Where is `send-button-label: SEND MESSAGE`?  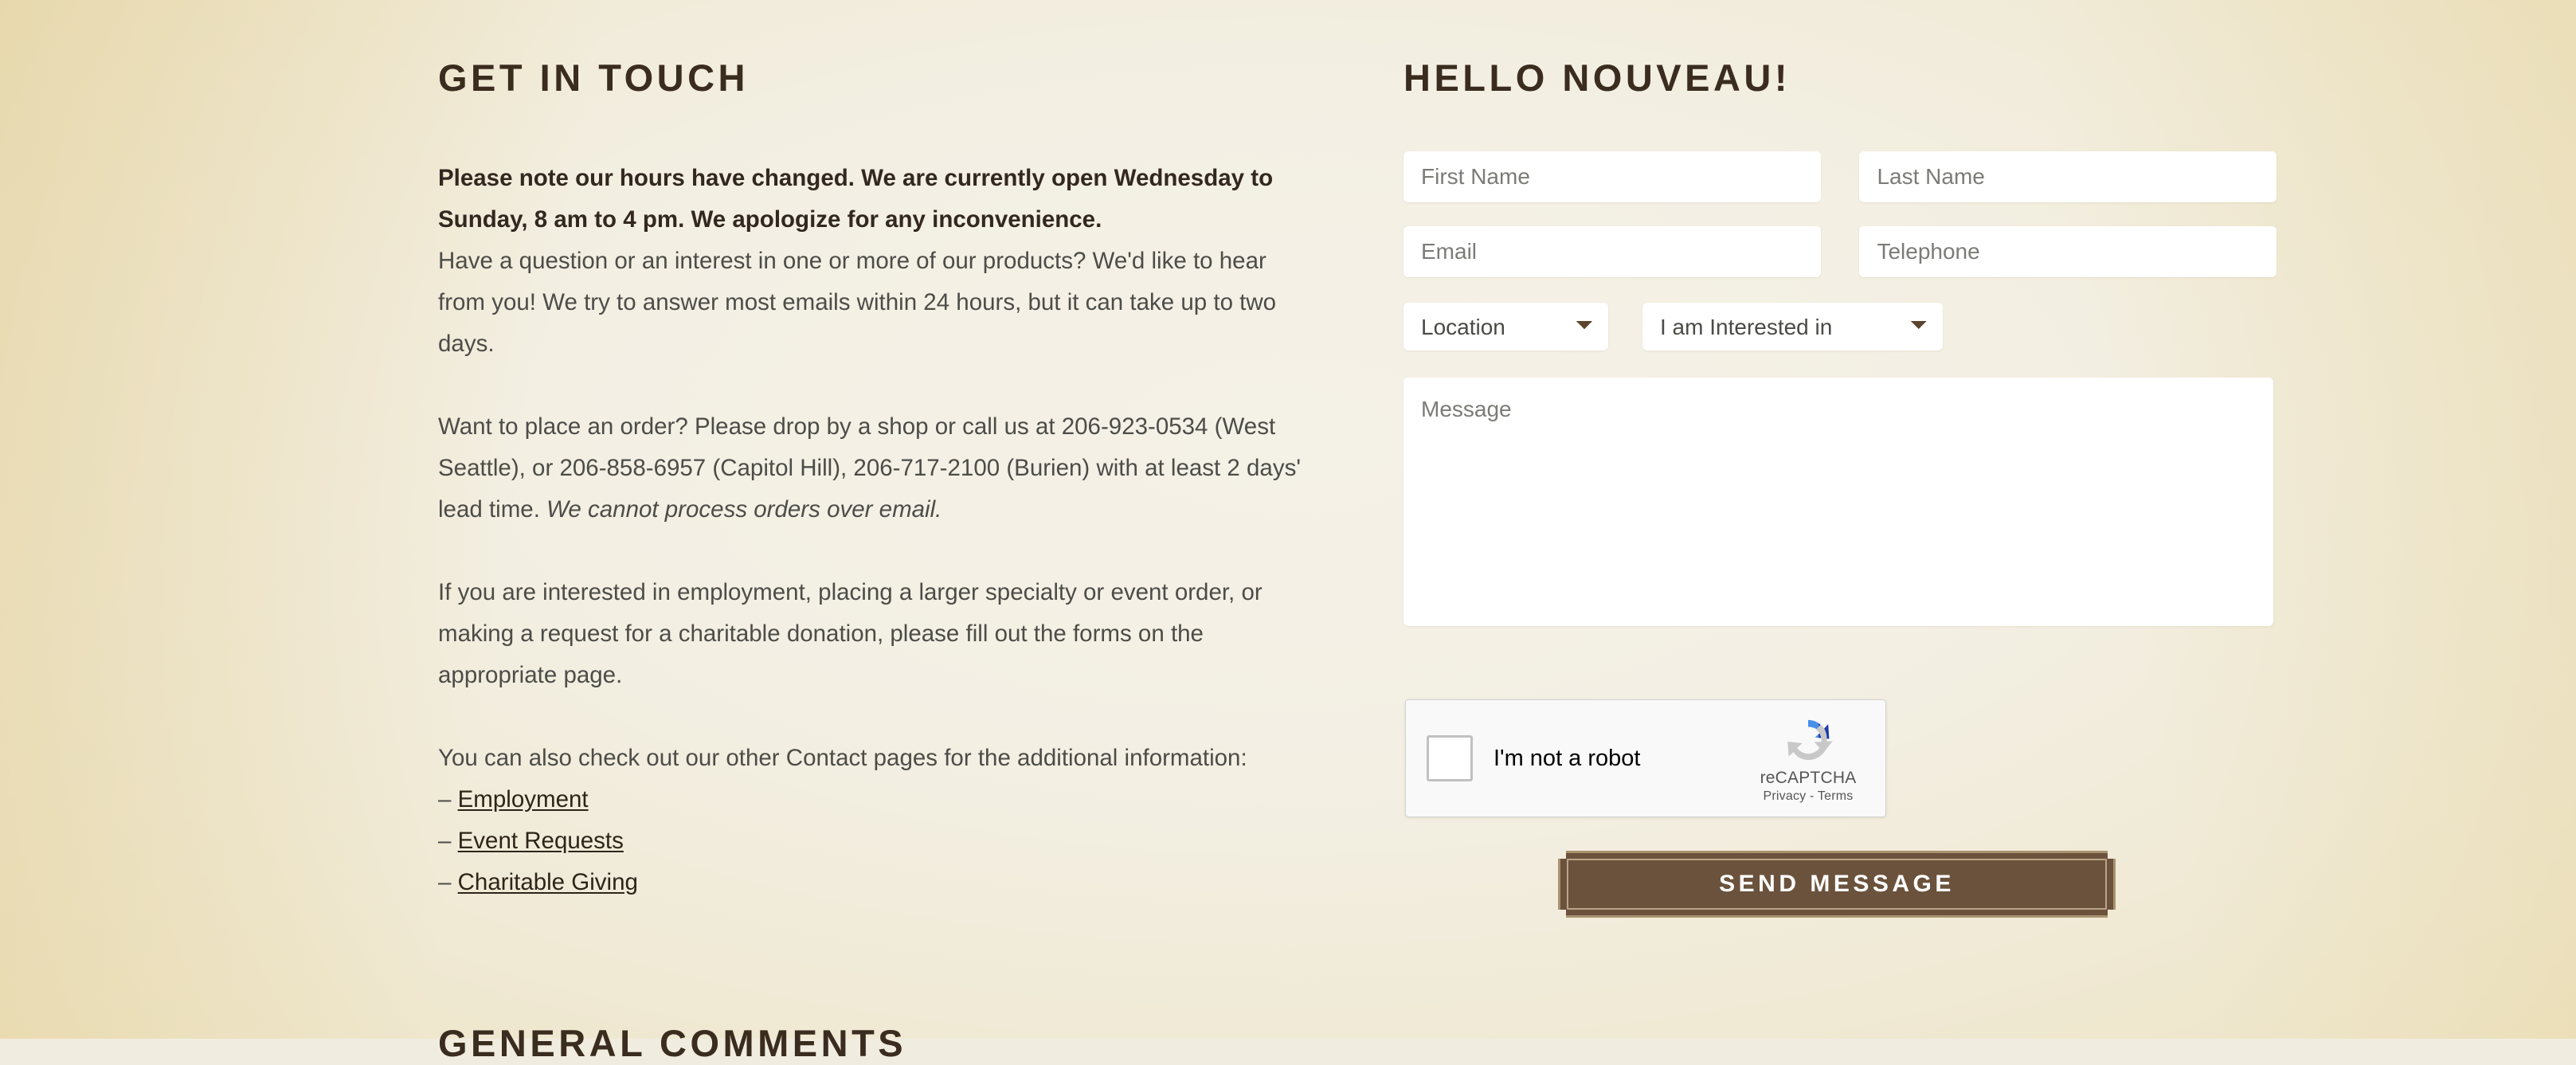
send-button-label: SEND MESSAGE is located at coordinates (1837, 884).